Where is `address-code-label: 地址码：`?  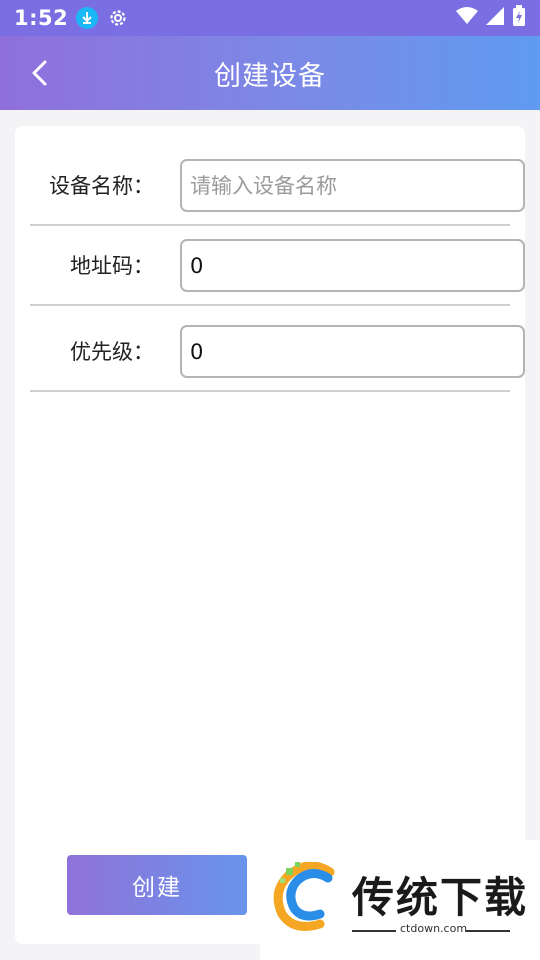 address-code-label: 地址码： is located at coordinates (112, 266).